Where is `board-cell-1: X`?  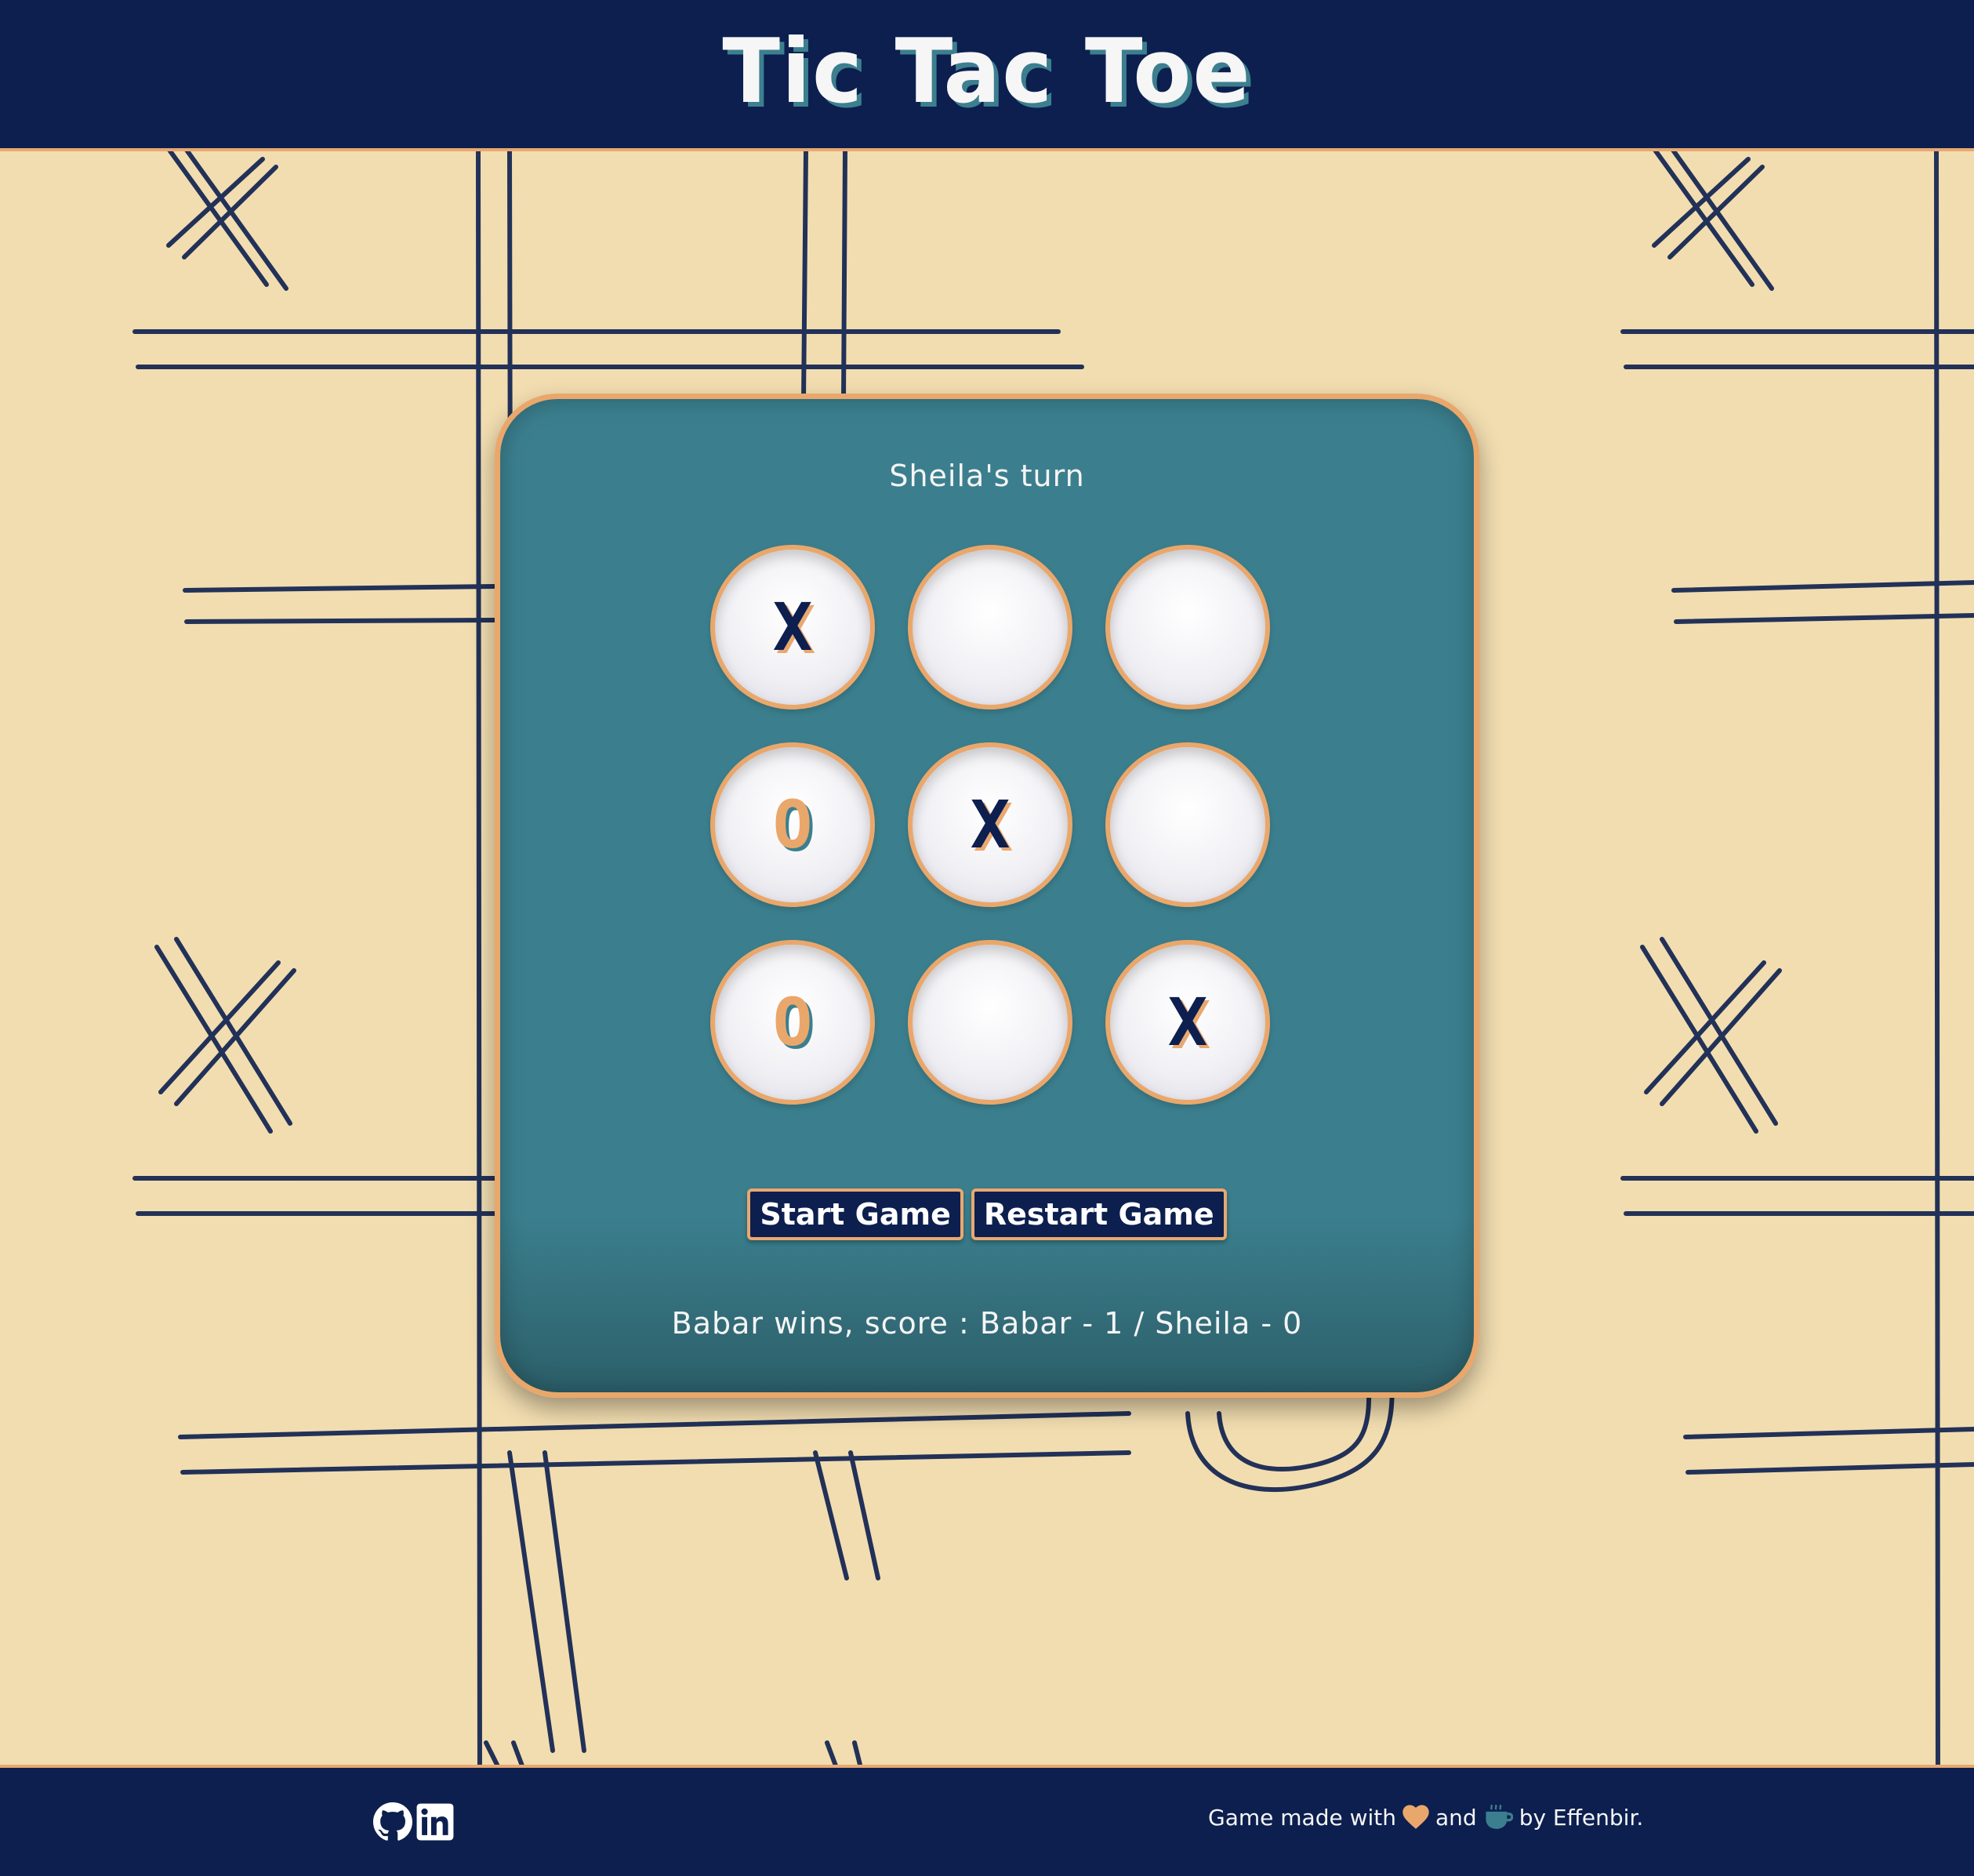
board-cell-1: X is located at coordinates (792, 627).